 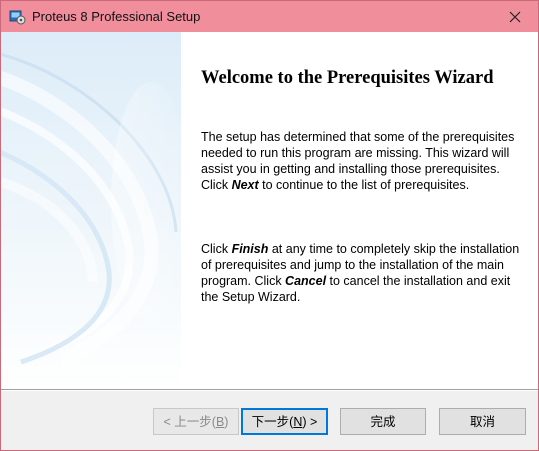 What do you see at coordinates (196, 421) in the screenshot?
I see `back-button: < 上一步(B)` at bounding box center [196, 421].